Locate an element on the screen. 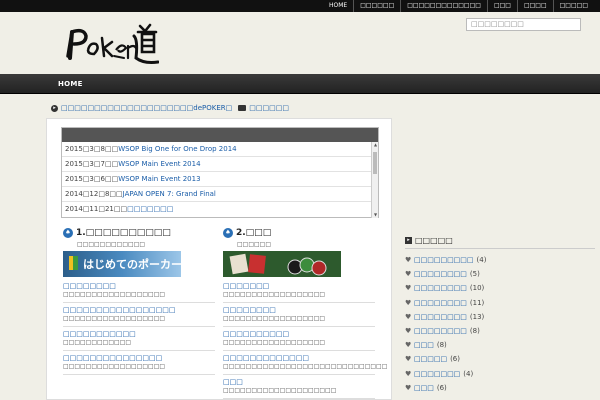  news-title: WSOP Main Event 2013 is located at coordinates (159, 179).